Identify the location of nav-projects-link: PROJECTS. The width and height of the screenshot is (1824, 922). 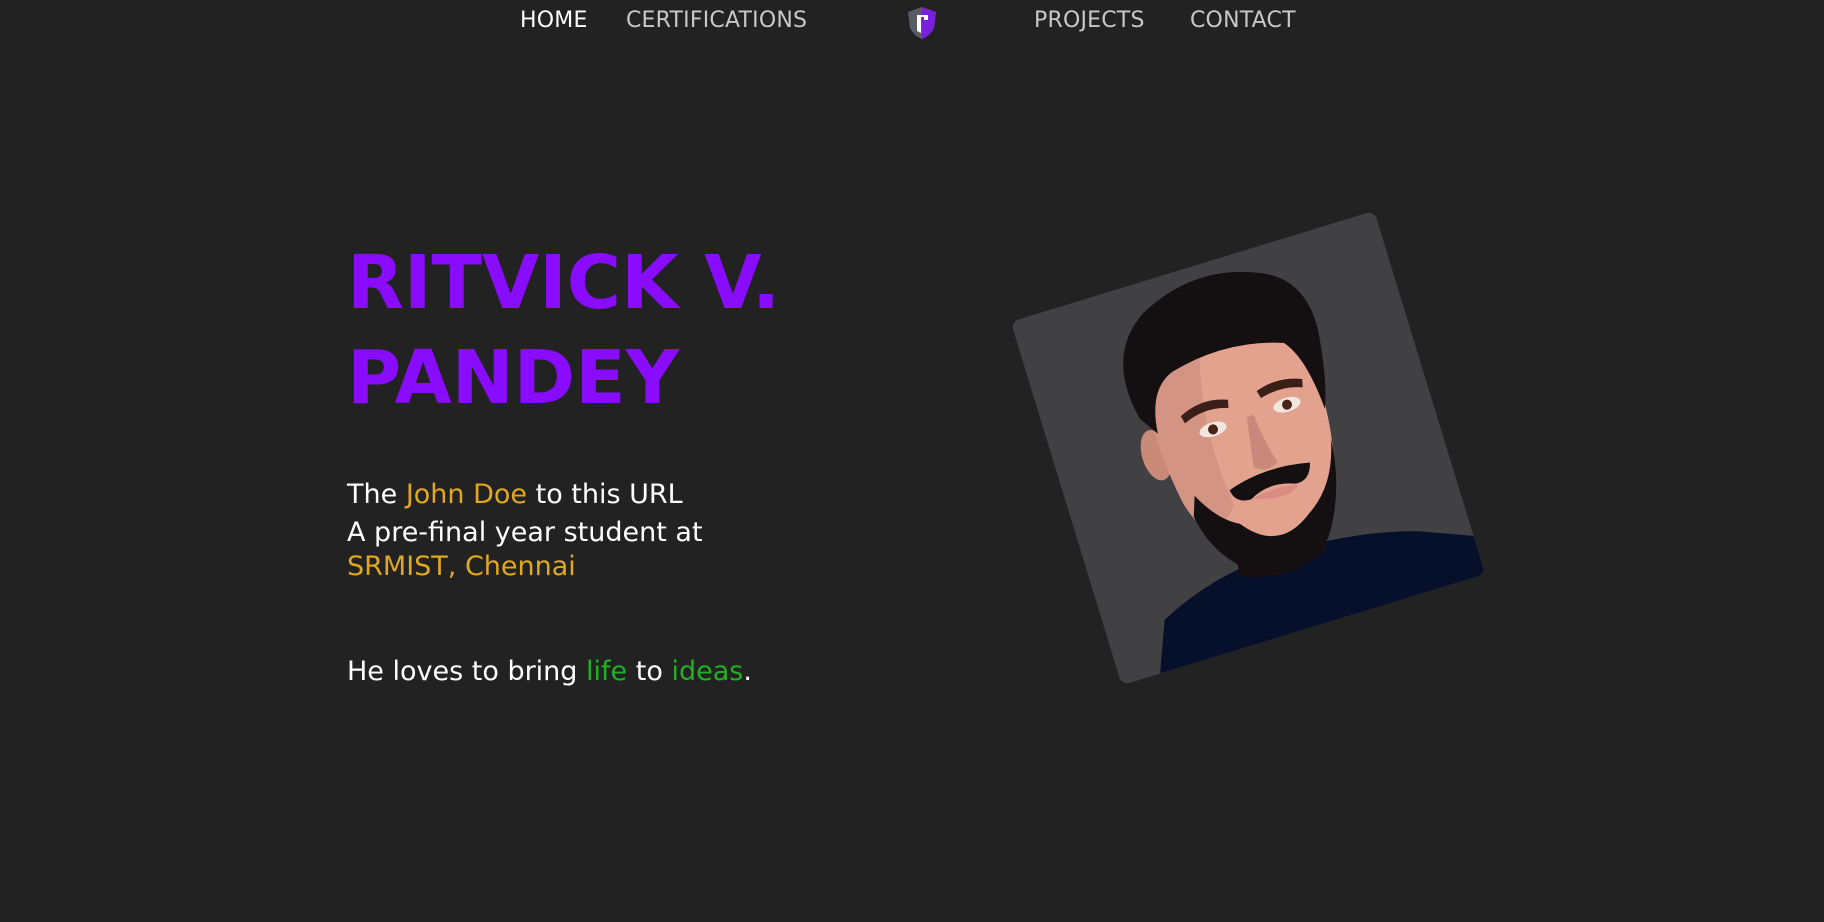
(1089, 20).